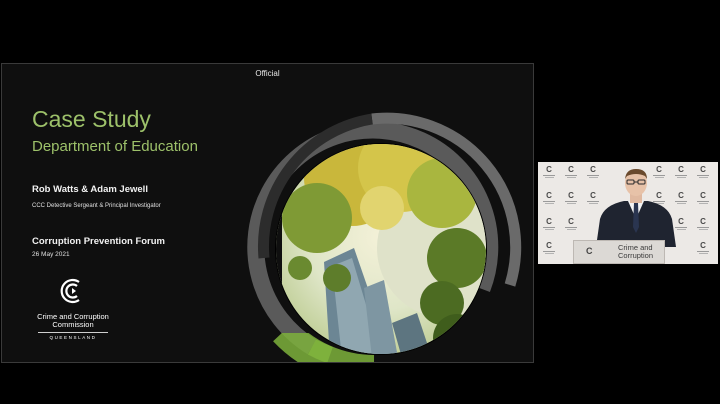 This screenshot has height=404, width=720. Describe the element at coordinates (70, 291) in the screenshot. I see `ccc-emblem-icon` at that location.